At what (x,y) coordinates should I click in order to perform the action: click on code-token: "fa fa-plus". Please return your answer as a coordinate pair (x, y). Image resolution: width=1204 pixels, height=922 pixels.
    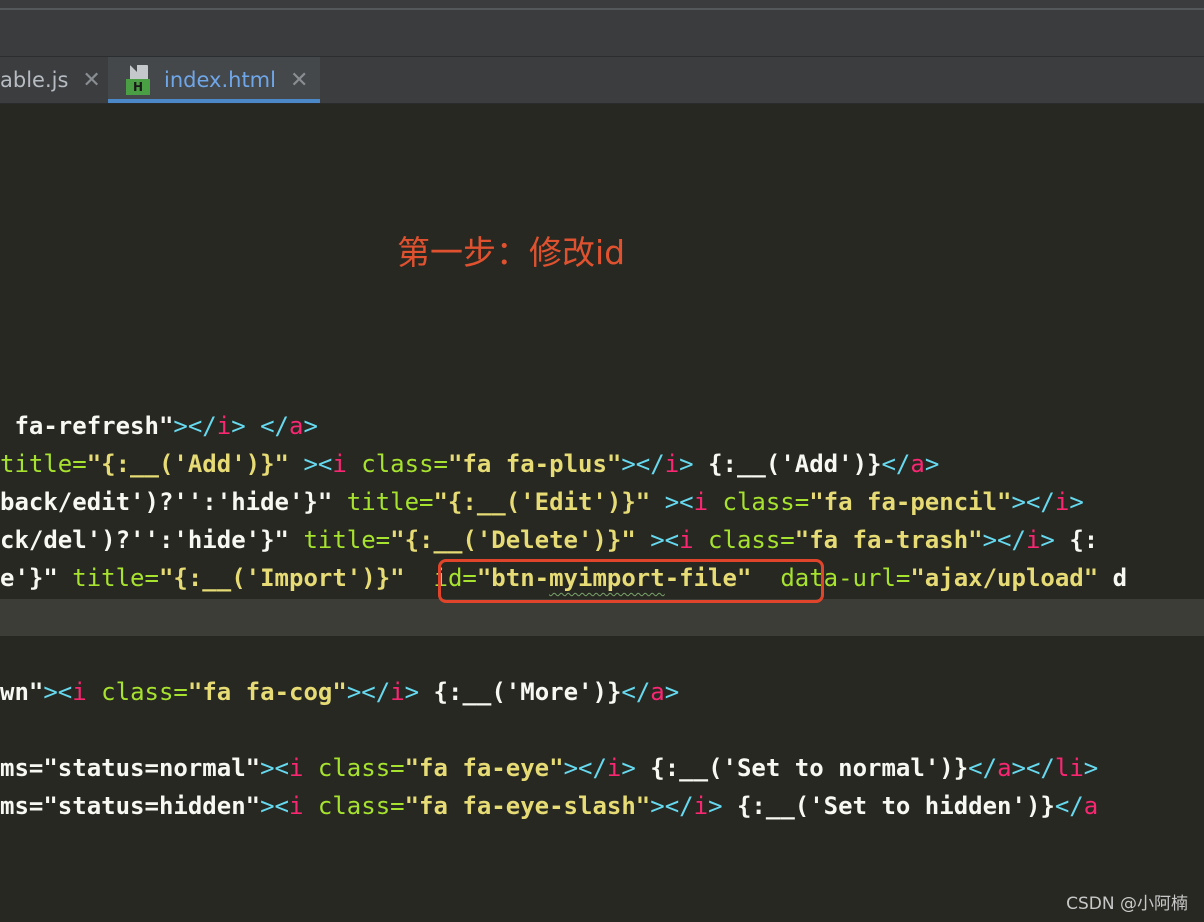
    Looking at the image, I should click on (534, 464).